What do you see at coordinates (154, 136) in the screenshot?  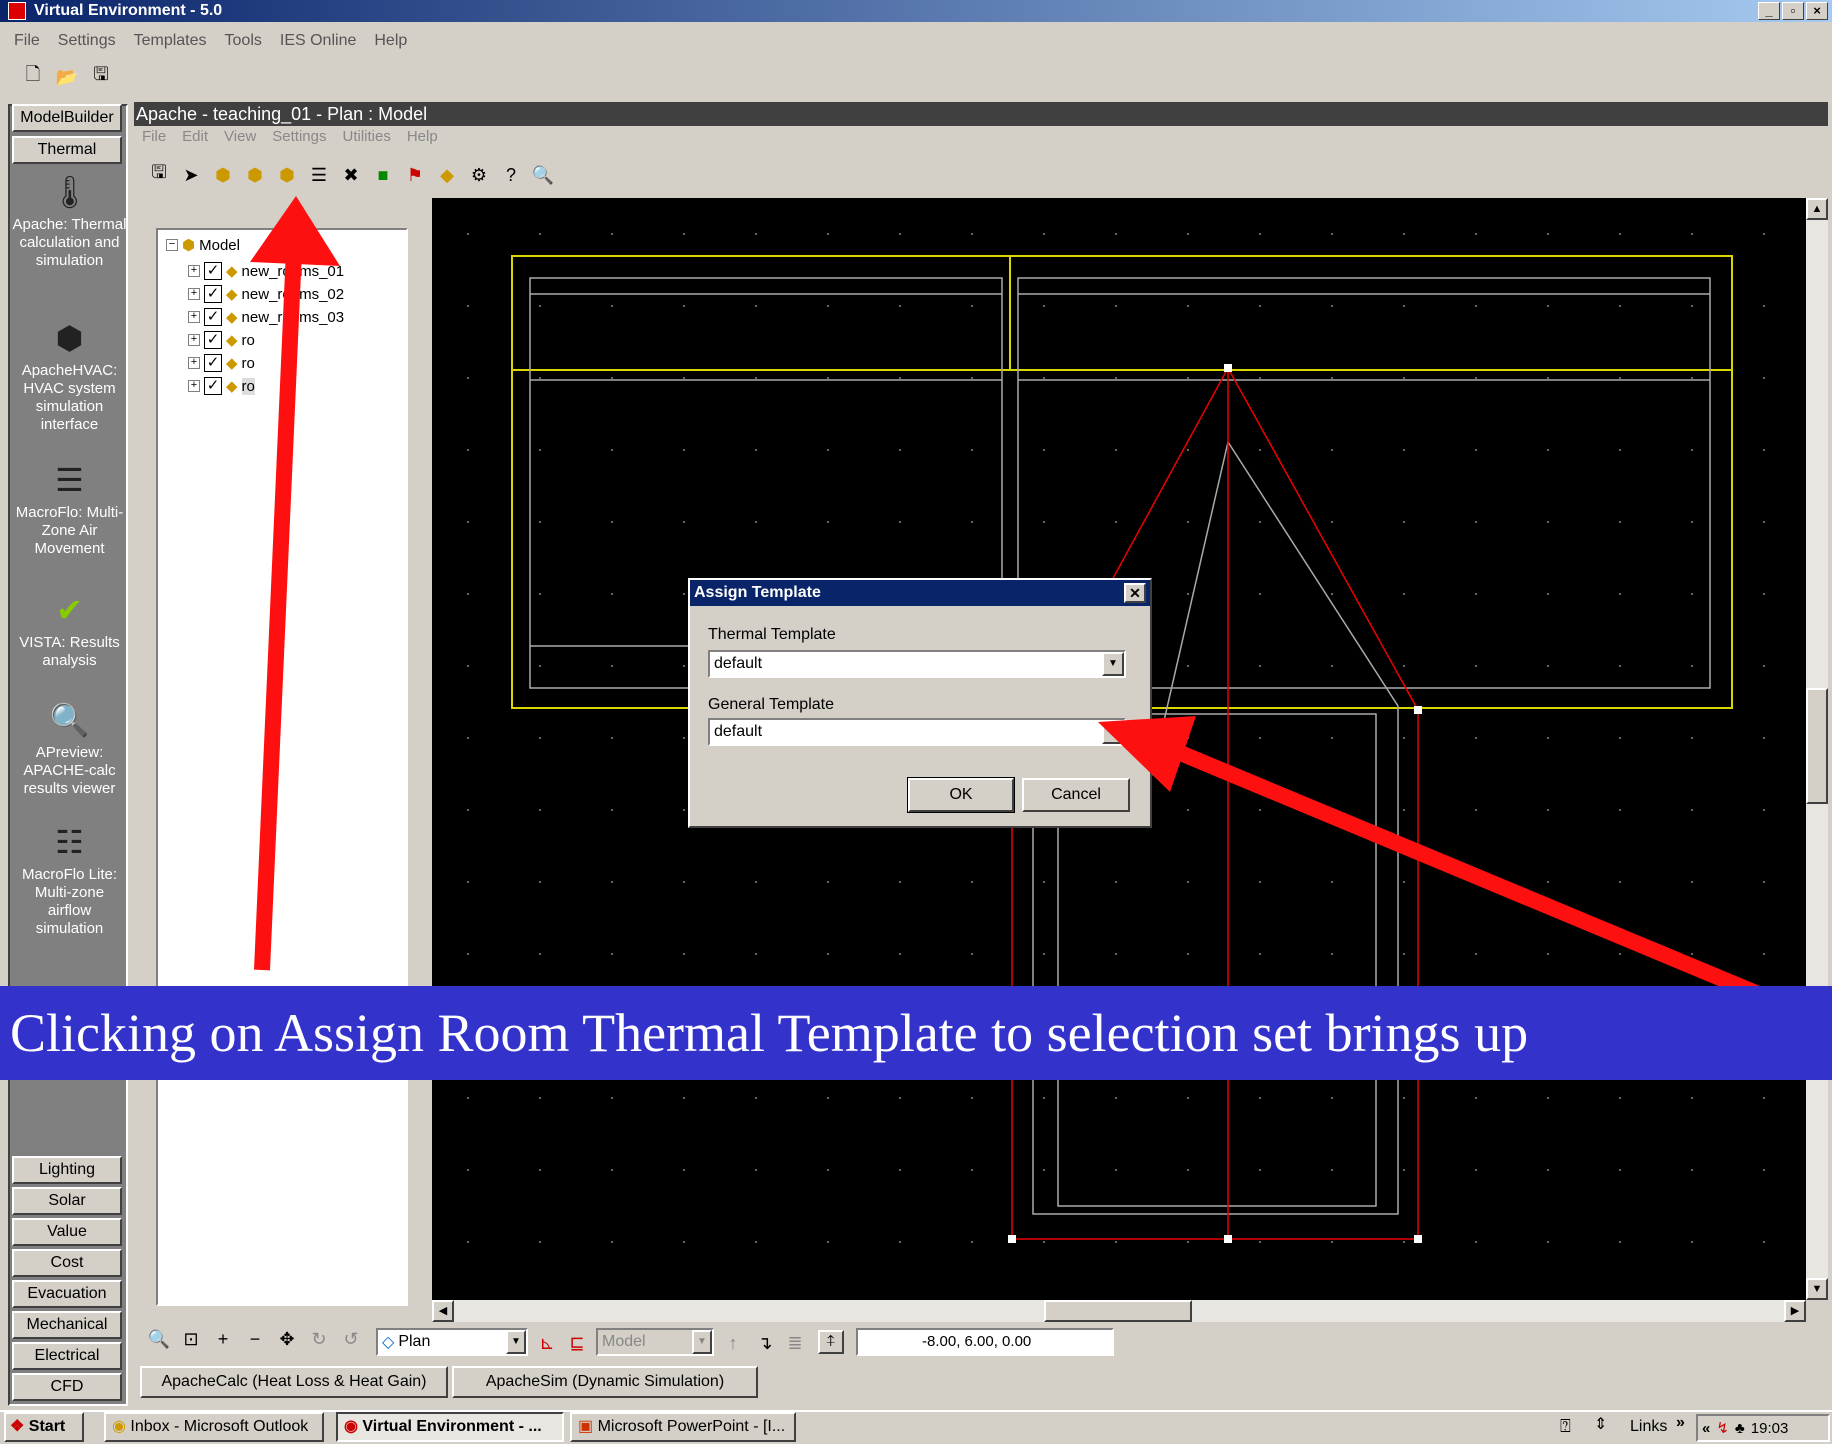 I see `child-menu-file: File` at bounding box center [154, 136].